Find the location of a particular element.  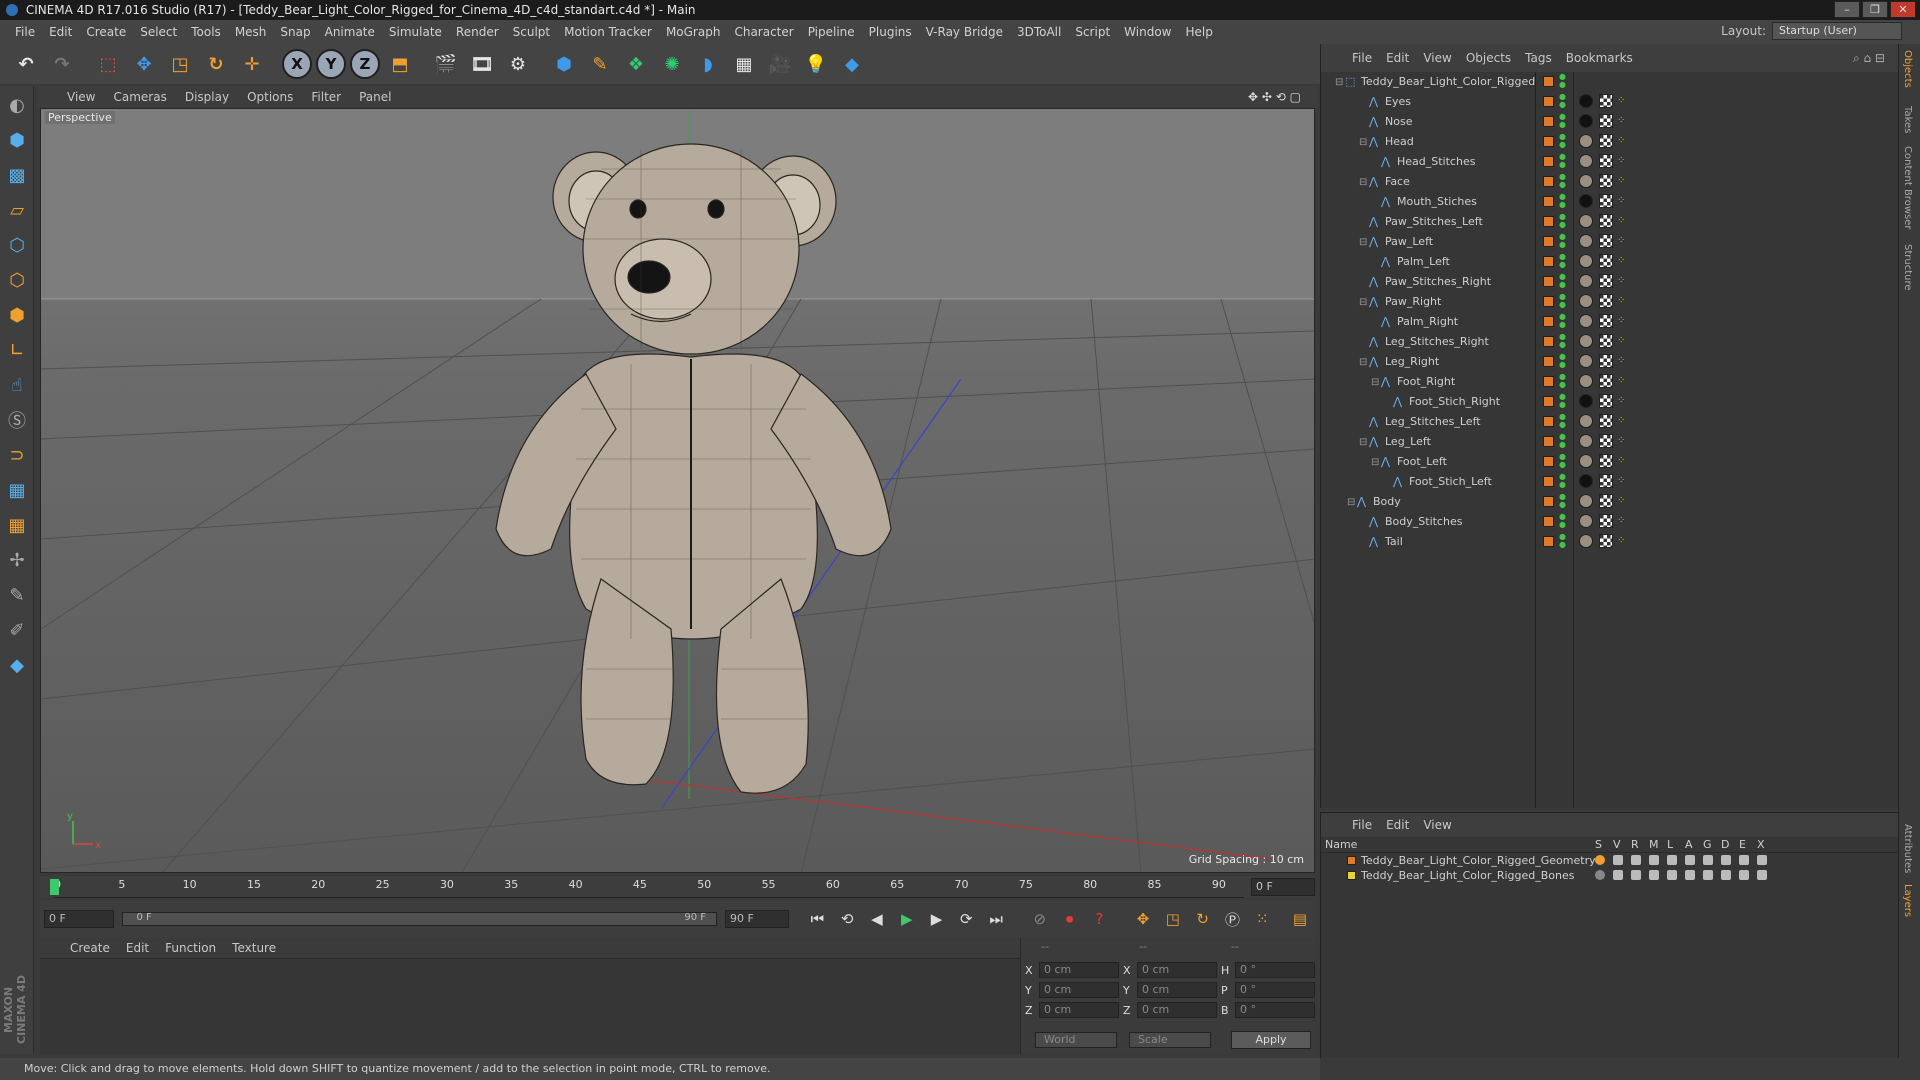

position-y-field: 0 cm is located at coordinates (1079, 990).